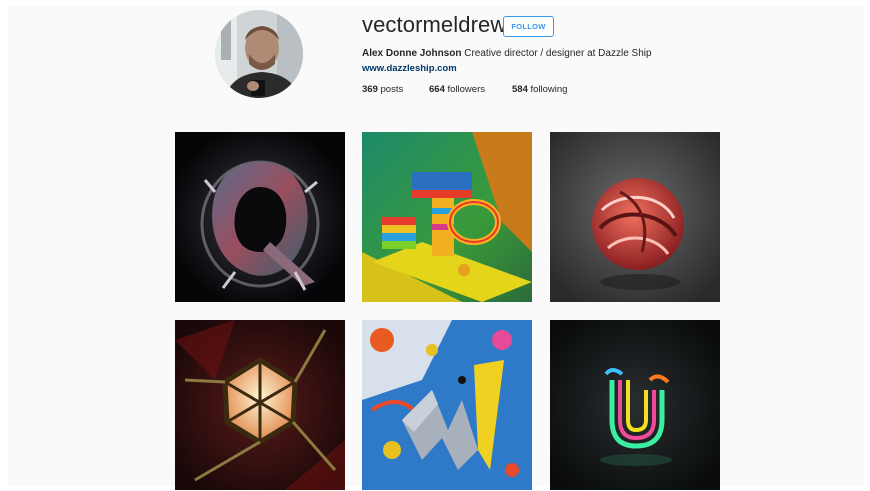 The width and height of the screenshot is (870, 491). Describe the element at coordinates (437, 89) in the screenshot. I see `followers-count: 664` at that location.